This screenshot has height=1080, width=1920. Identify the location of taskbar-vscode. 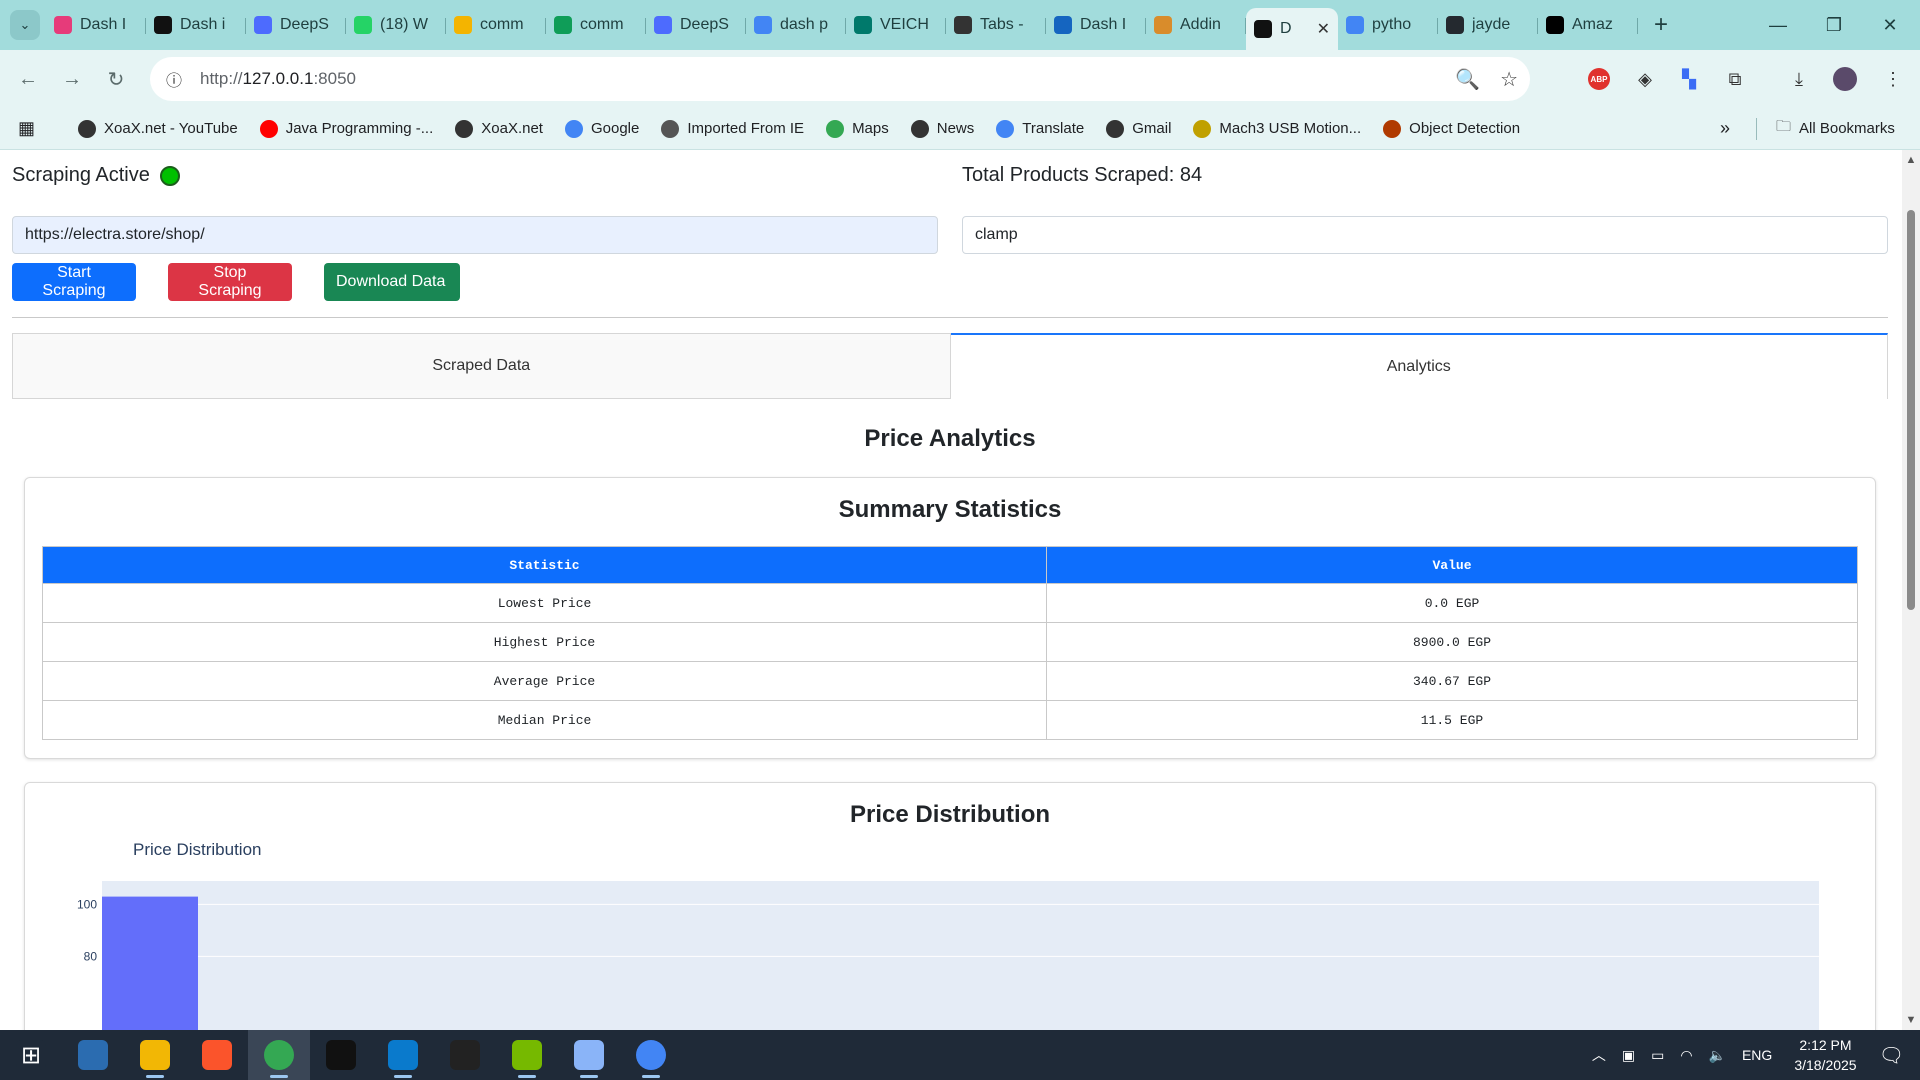
(403, 1055).